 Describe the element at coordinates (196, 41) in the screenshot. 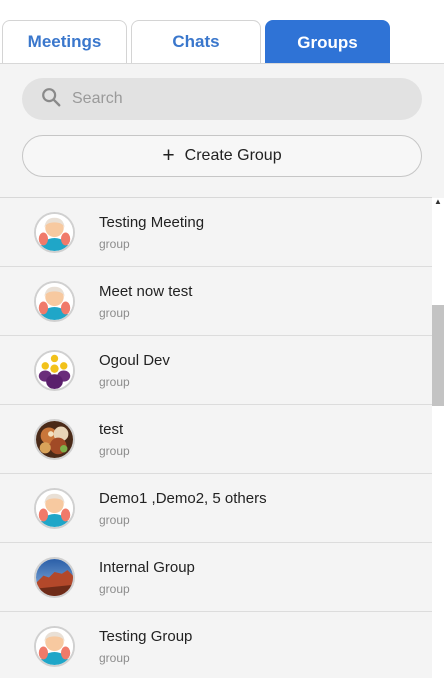

I see `tab-chats: Chats` at that location.